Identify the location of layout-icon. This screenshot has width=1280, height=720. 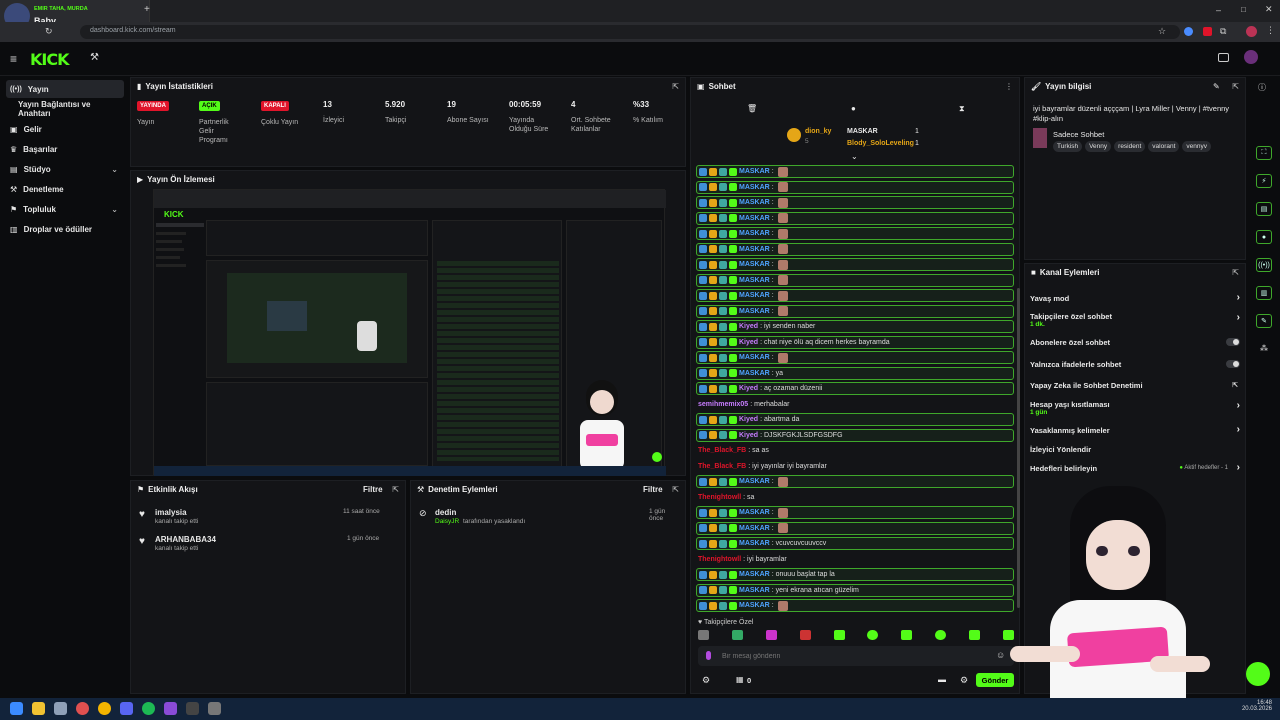
(1223, 57).